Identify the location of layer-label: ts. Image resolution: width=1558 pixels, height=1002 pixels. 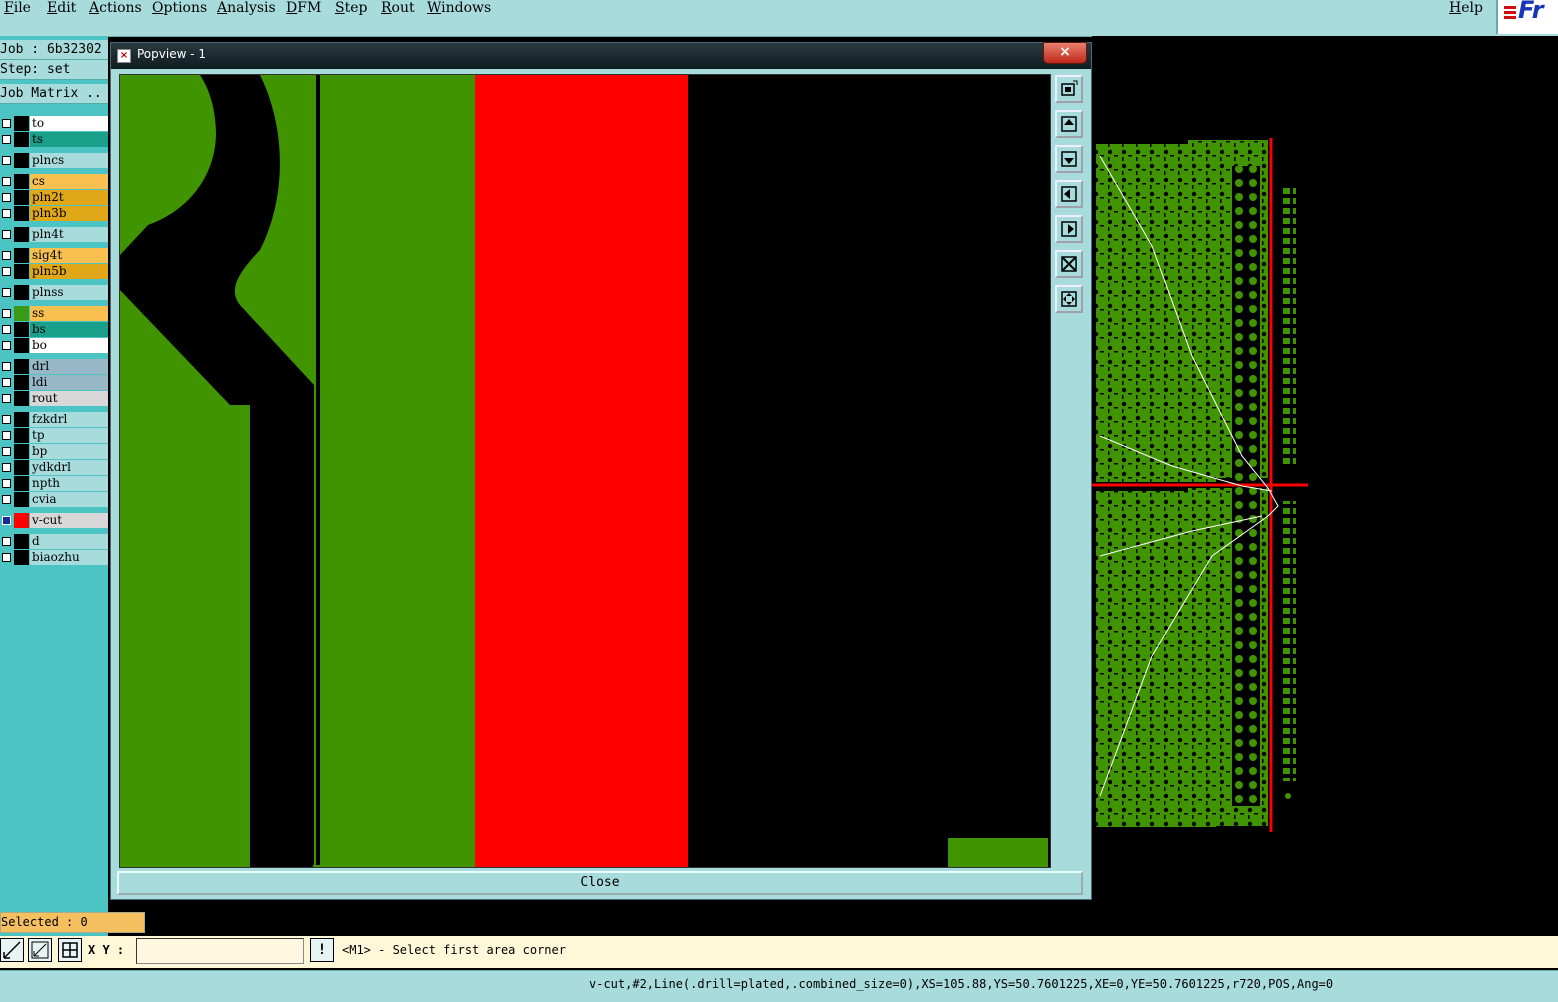
(69, 139).